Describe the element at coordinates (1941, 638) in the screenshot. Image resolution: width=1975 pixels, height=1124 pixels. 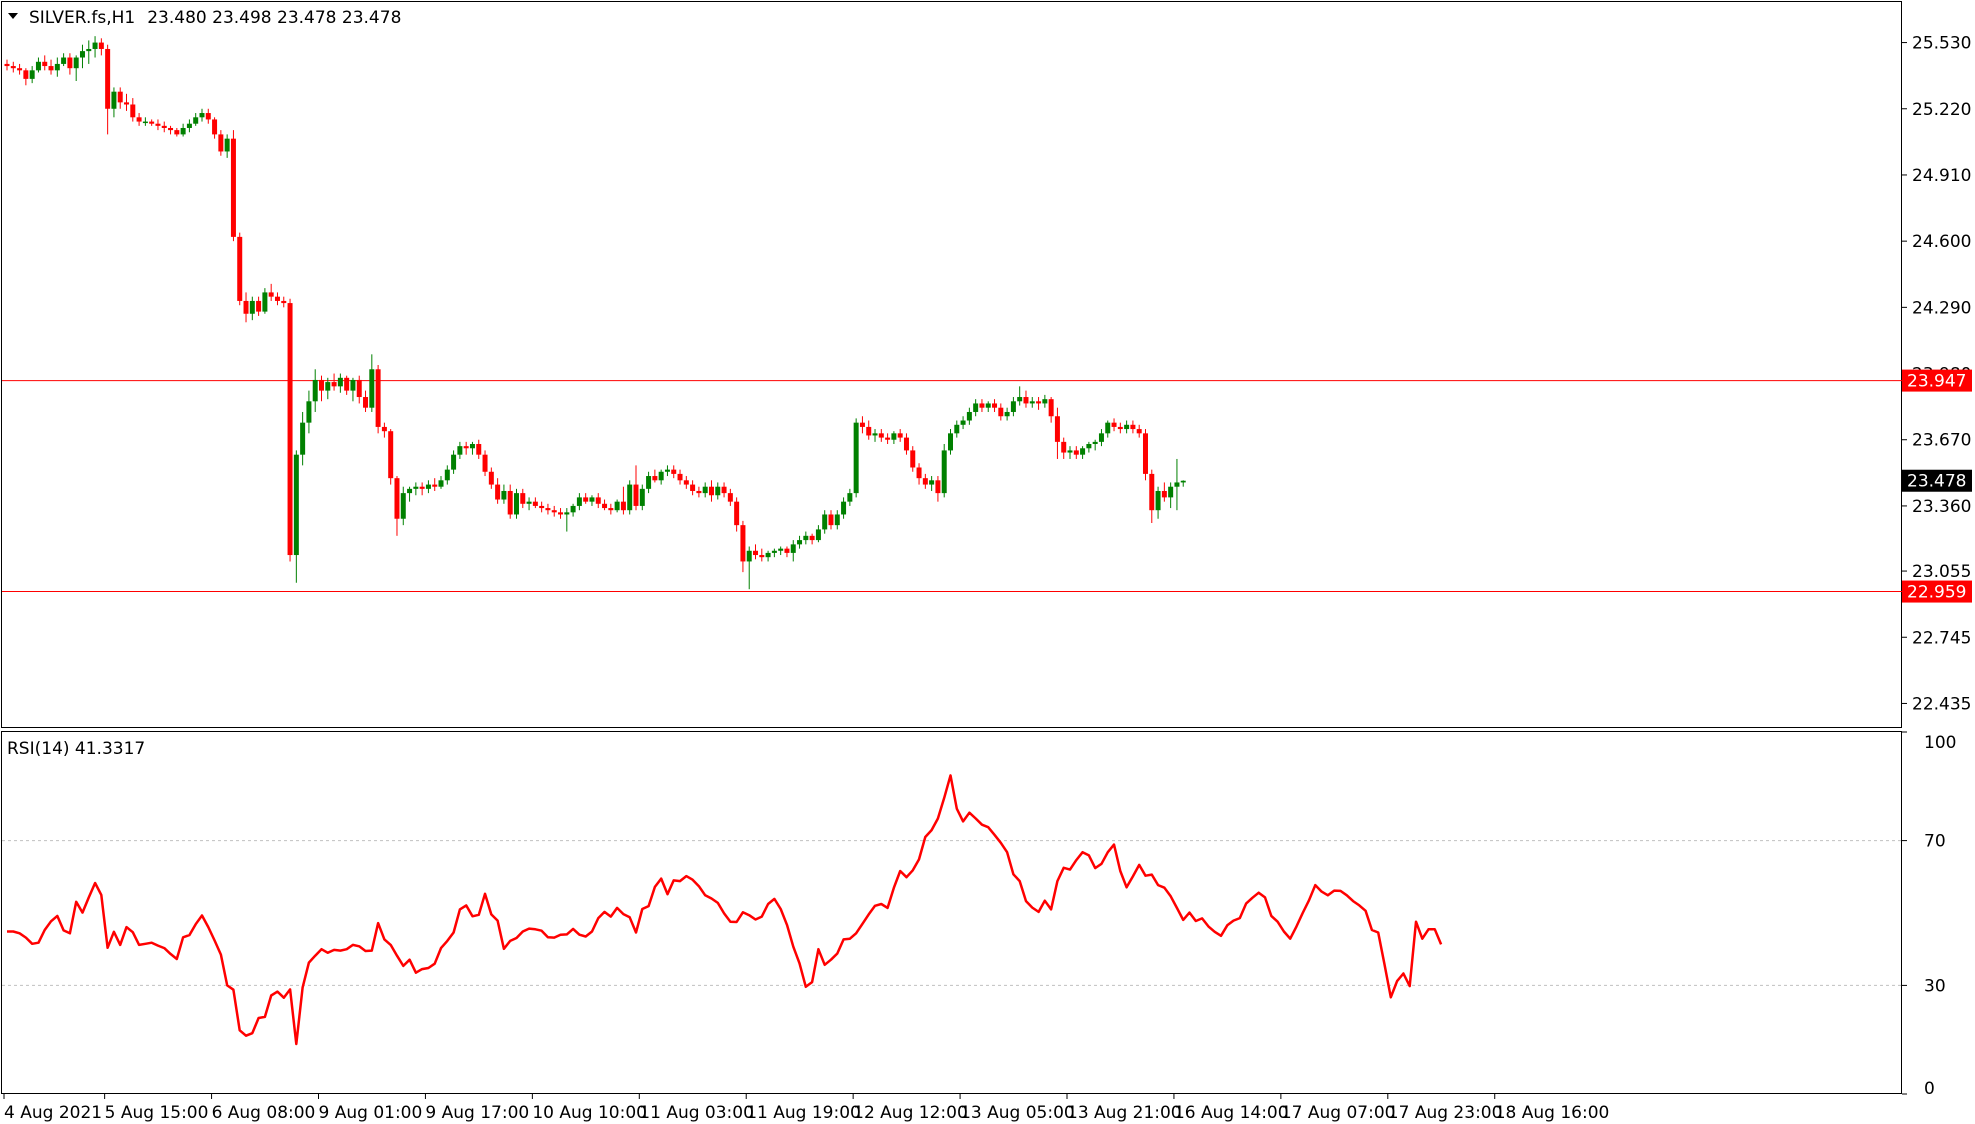
I see `price-tick-label: 22.745` at that location.